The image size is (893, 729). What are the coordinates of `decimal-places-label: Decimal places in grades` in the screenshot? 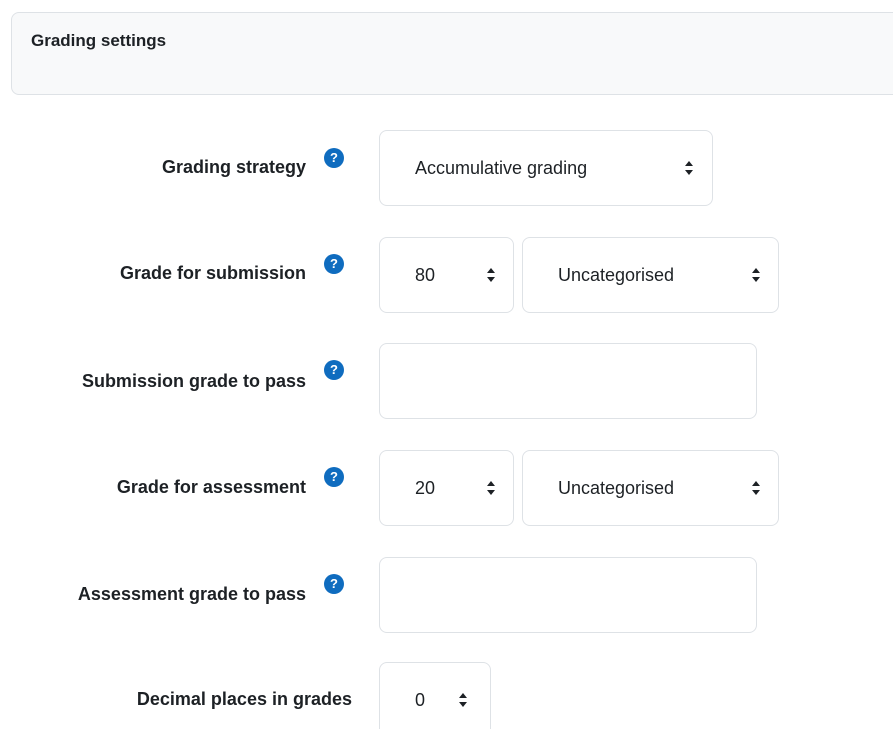 It's located at (244, 699).